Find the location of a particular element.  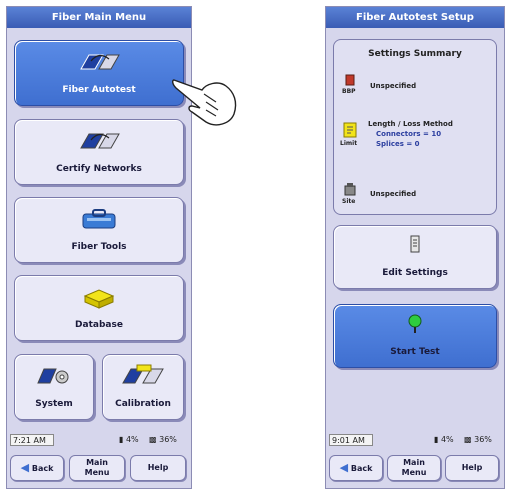

limit-icon-label: Limit is located at coordinates (349, 143).